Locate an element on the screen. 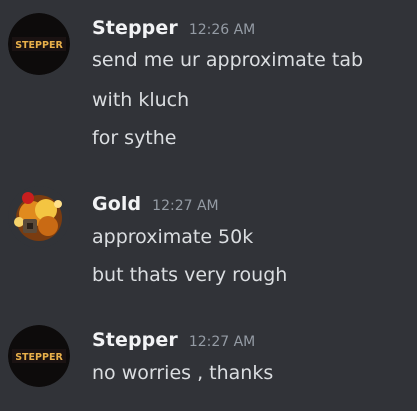  message-header: Stepper 12:27 AM is located at coordinates (173, 340).